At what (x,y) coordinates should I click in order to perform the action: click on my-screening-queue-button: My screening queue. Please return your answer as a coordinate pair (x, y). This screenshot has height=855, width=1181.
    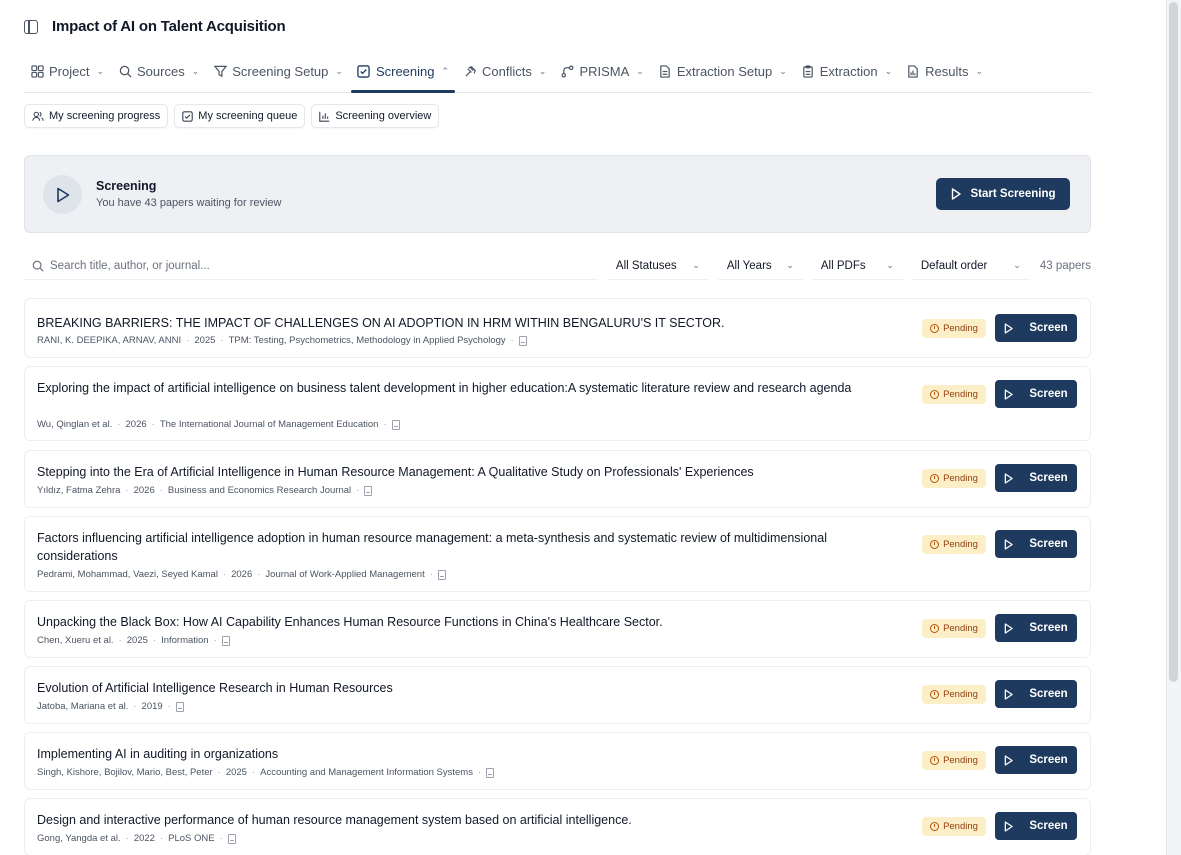
    Looking at the image, I should click on (240, 116).